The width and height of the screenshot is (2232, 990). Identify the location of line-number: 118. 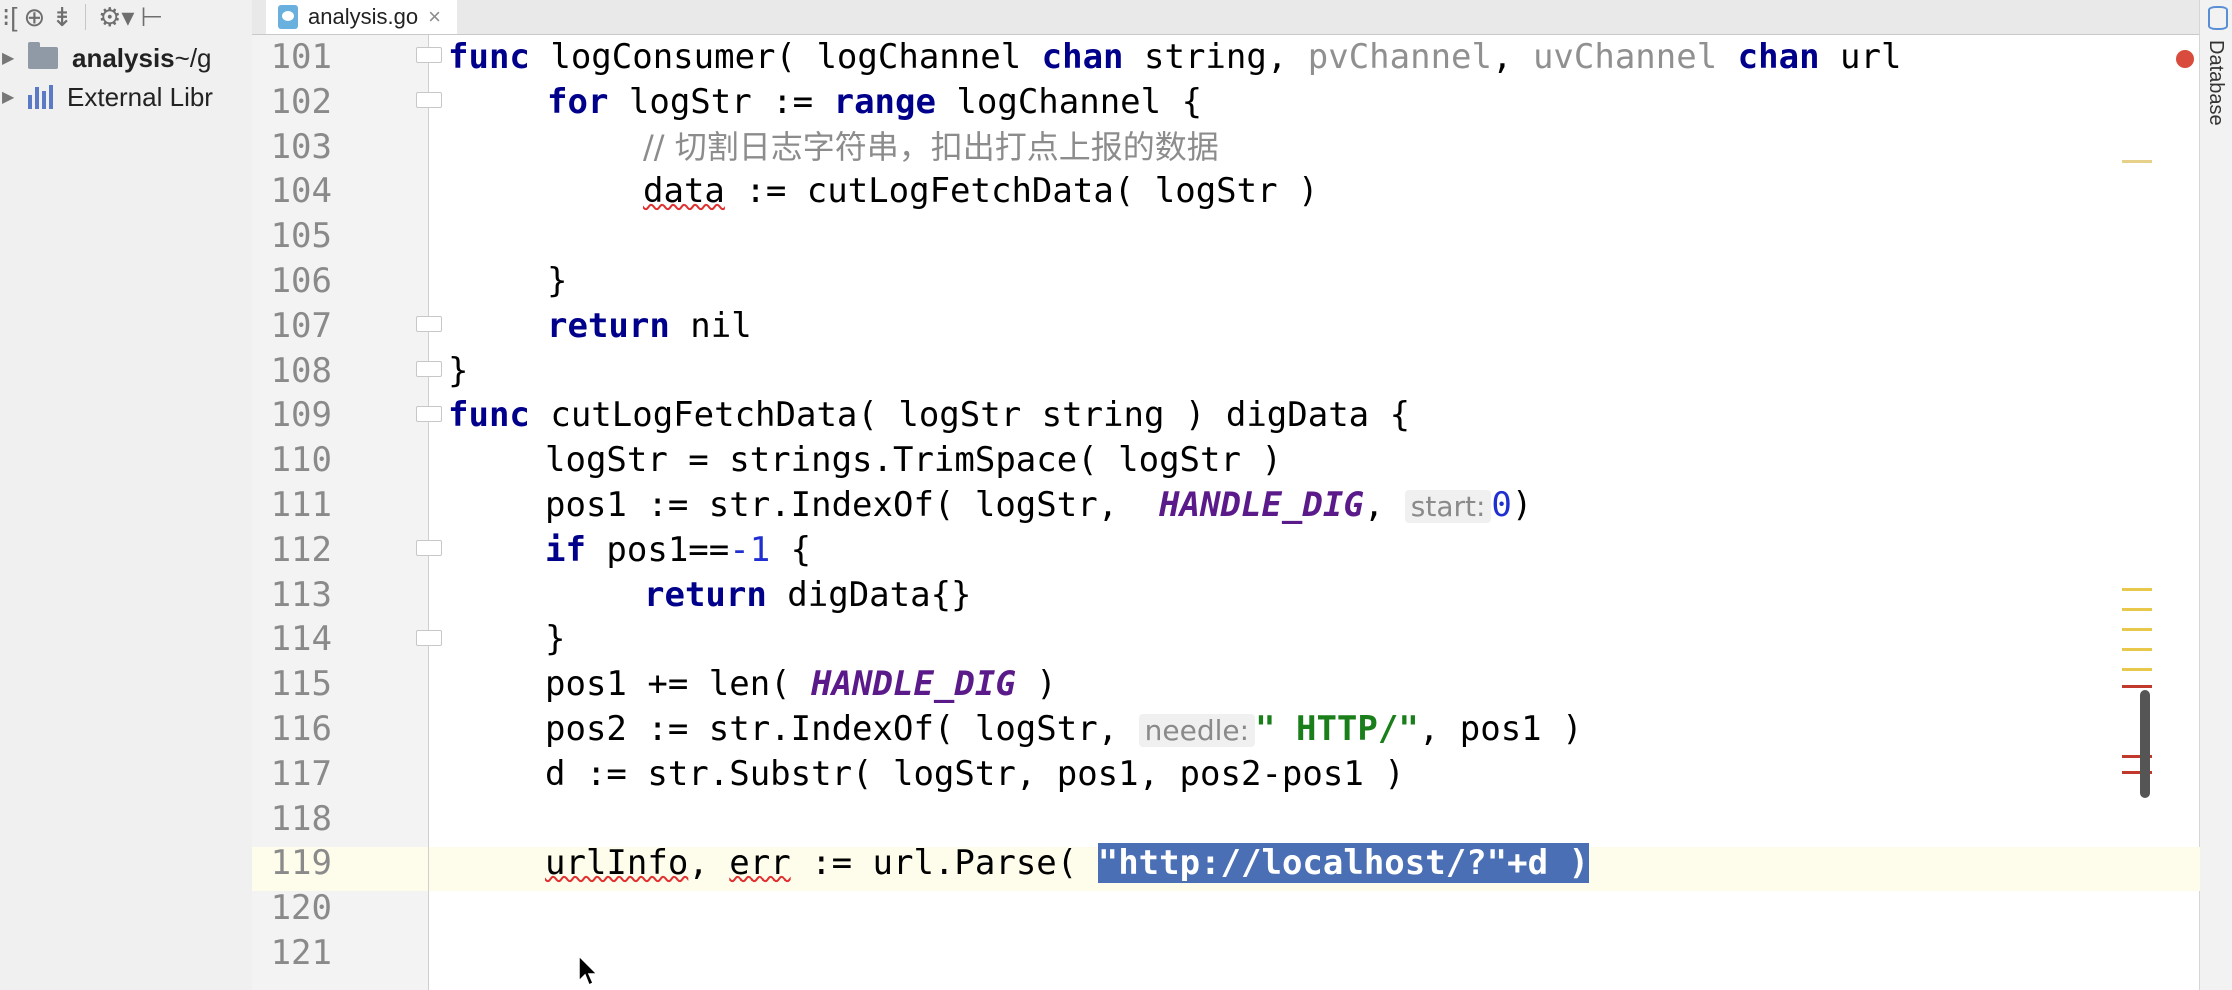
(301, 818).